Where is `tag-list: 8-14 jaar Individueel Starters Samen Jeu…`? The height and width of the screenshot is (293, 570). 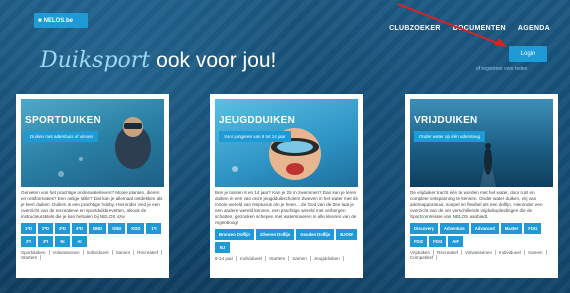 tag-list: 8-14 jaar Individueel Starters Samen Jeu… is located at coordinates (286, 258).